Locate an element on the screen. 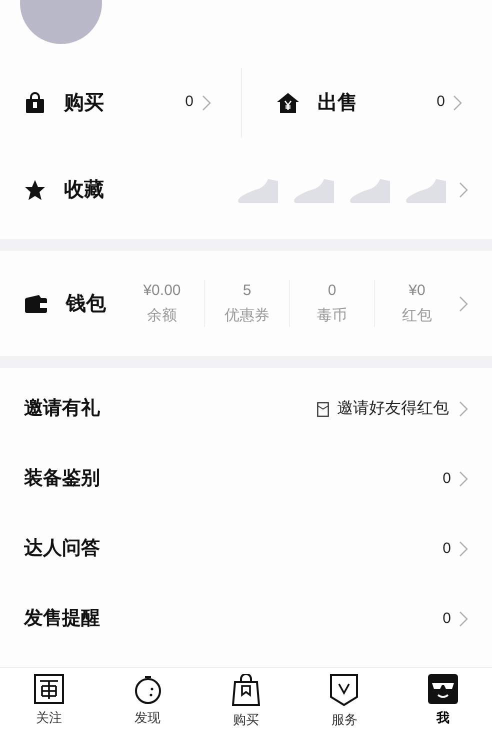 The image size is (492, 738). menu-label: 达人问答 is located at coordinates (62, 549).